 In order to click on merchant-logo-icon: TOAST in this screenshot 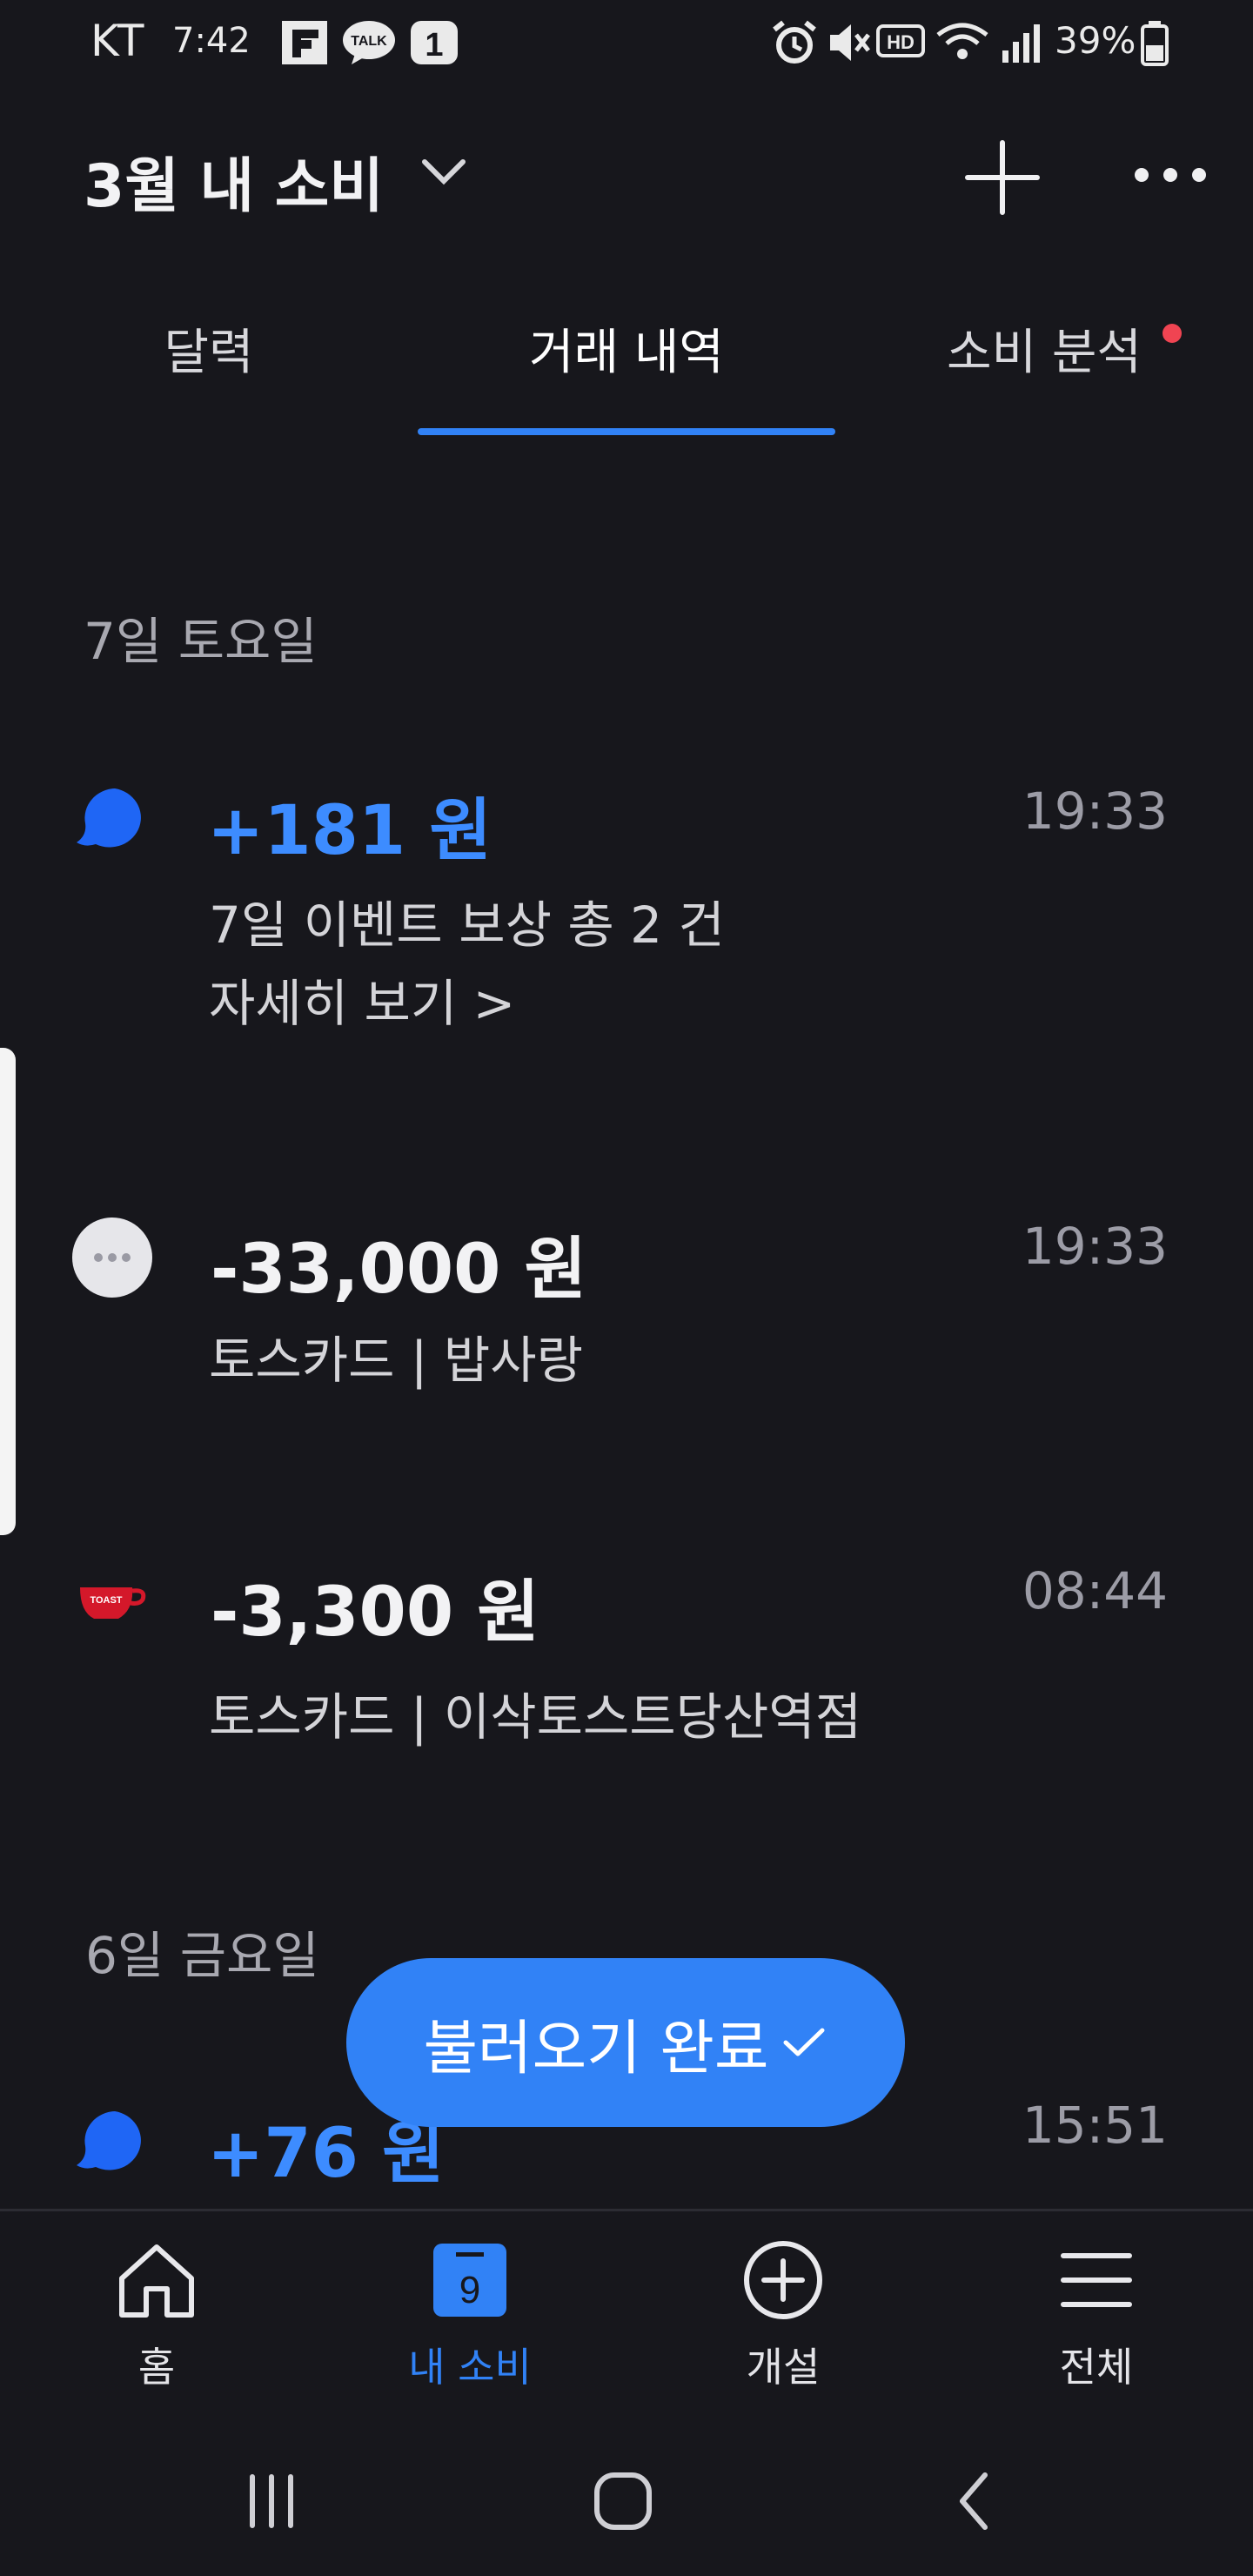, I will do `click(113, 1603)`.